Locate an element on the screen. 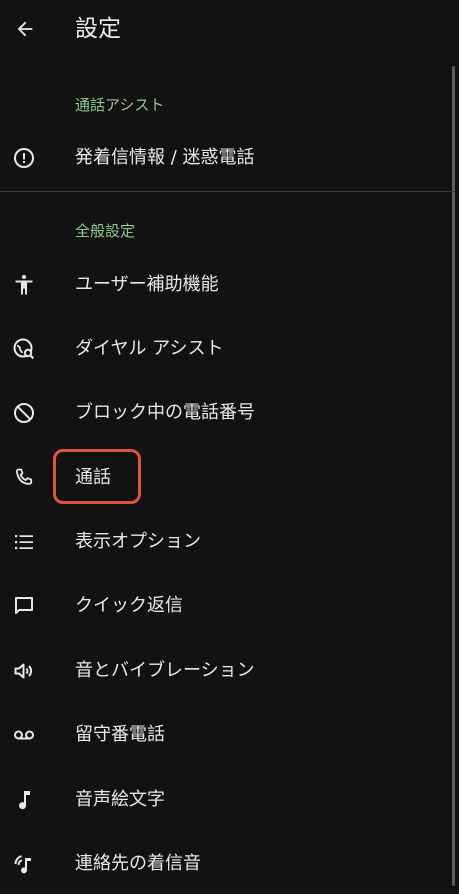 Image resolution: width=459 pixels, height=894 pixels. block-icon is located at coordinates (24, 413).